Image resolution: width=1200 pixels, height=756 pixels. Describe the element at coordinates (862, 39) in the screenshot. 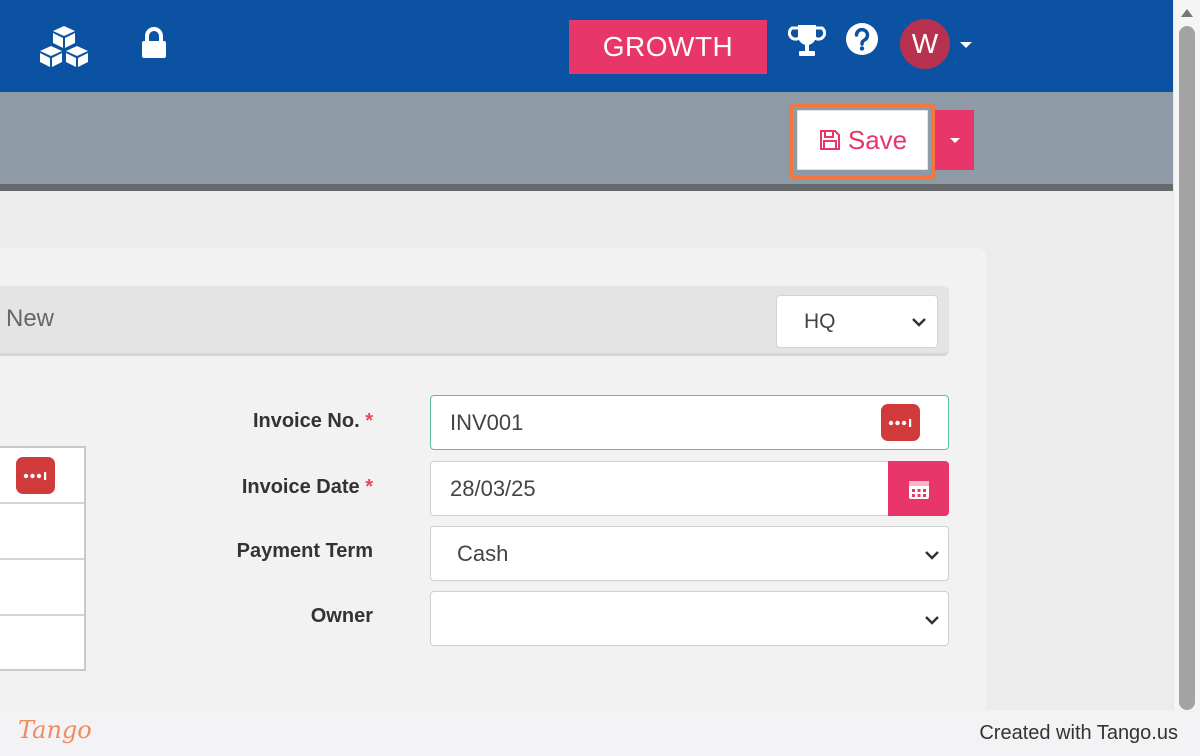

I see `help-icon` at that location.